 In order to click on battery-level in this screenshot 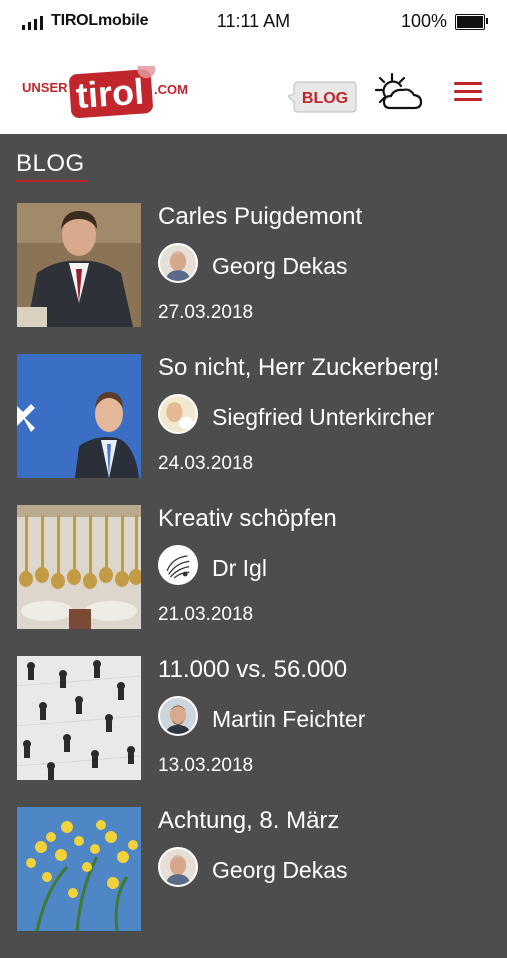, I will do `click(470, 21)`.